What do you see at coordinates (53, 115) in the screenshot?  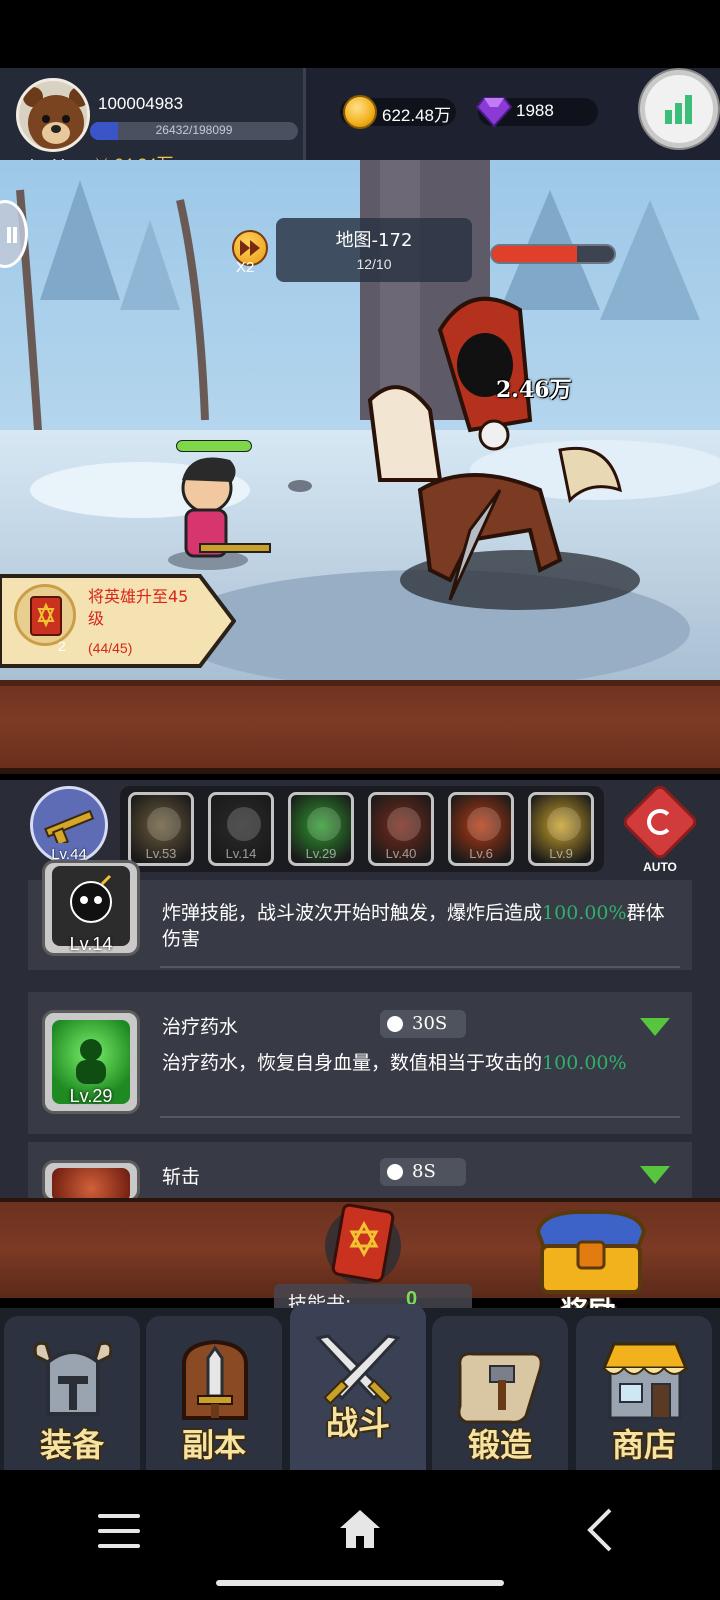 I see `player-avatar` at bounding box center [53, 115].